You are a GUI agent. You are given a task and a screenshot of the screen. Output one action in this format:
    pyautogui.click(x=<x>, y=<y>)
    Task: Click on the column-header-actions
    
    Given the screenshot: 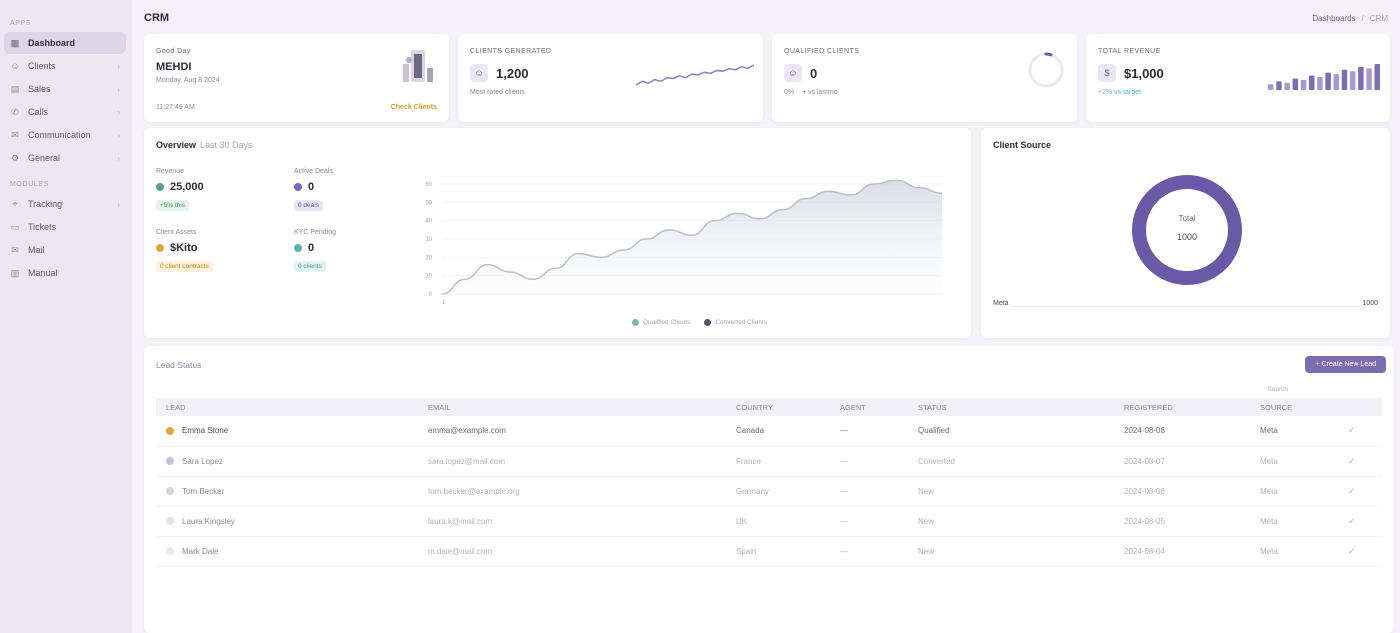 What is the action you would take?
    pyautogui.click(x=1360, y=407)
    